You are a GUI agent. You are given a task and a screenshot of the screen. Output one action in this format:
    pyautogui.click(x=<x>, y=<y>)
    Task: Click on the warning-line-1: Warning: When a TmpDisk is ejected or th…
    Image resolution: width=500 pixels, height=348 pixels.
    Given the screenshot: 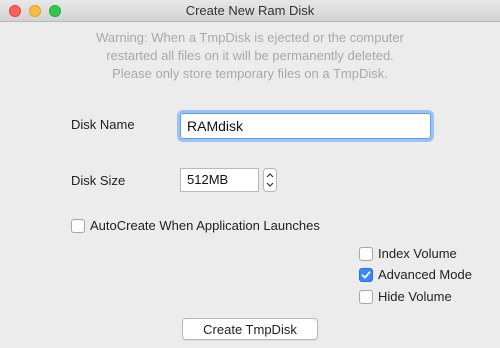 What is the action you would take?
    pyautogui.click(x=250, y=37)
    